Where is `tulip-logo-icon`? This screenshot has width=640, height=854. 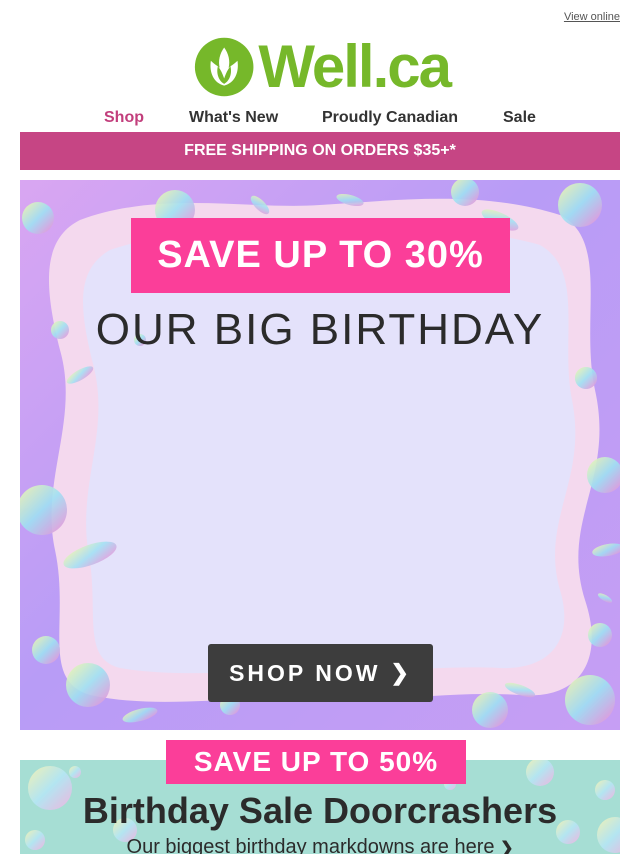
tulip-logo-icon is located at coordinates (224, 67).